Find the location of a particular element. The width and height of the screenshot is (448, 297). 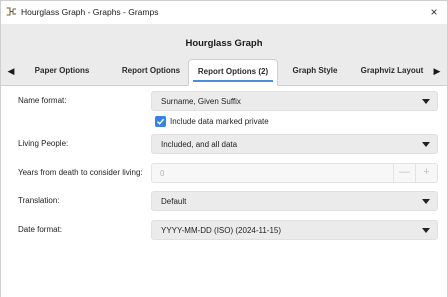

living-people-label: Living People: is located at coordinates (43, 143).